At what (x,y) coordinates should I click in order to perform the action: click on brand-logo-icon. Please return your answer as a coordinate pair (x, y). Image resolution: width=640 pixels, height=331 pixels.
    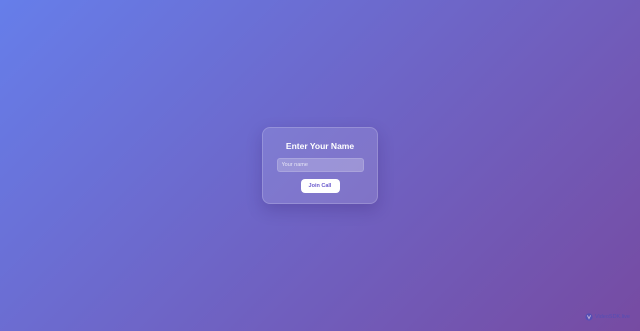
    Looking at the image, I should click on (589, 317).